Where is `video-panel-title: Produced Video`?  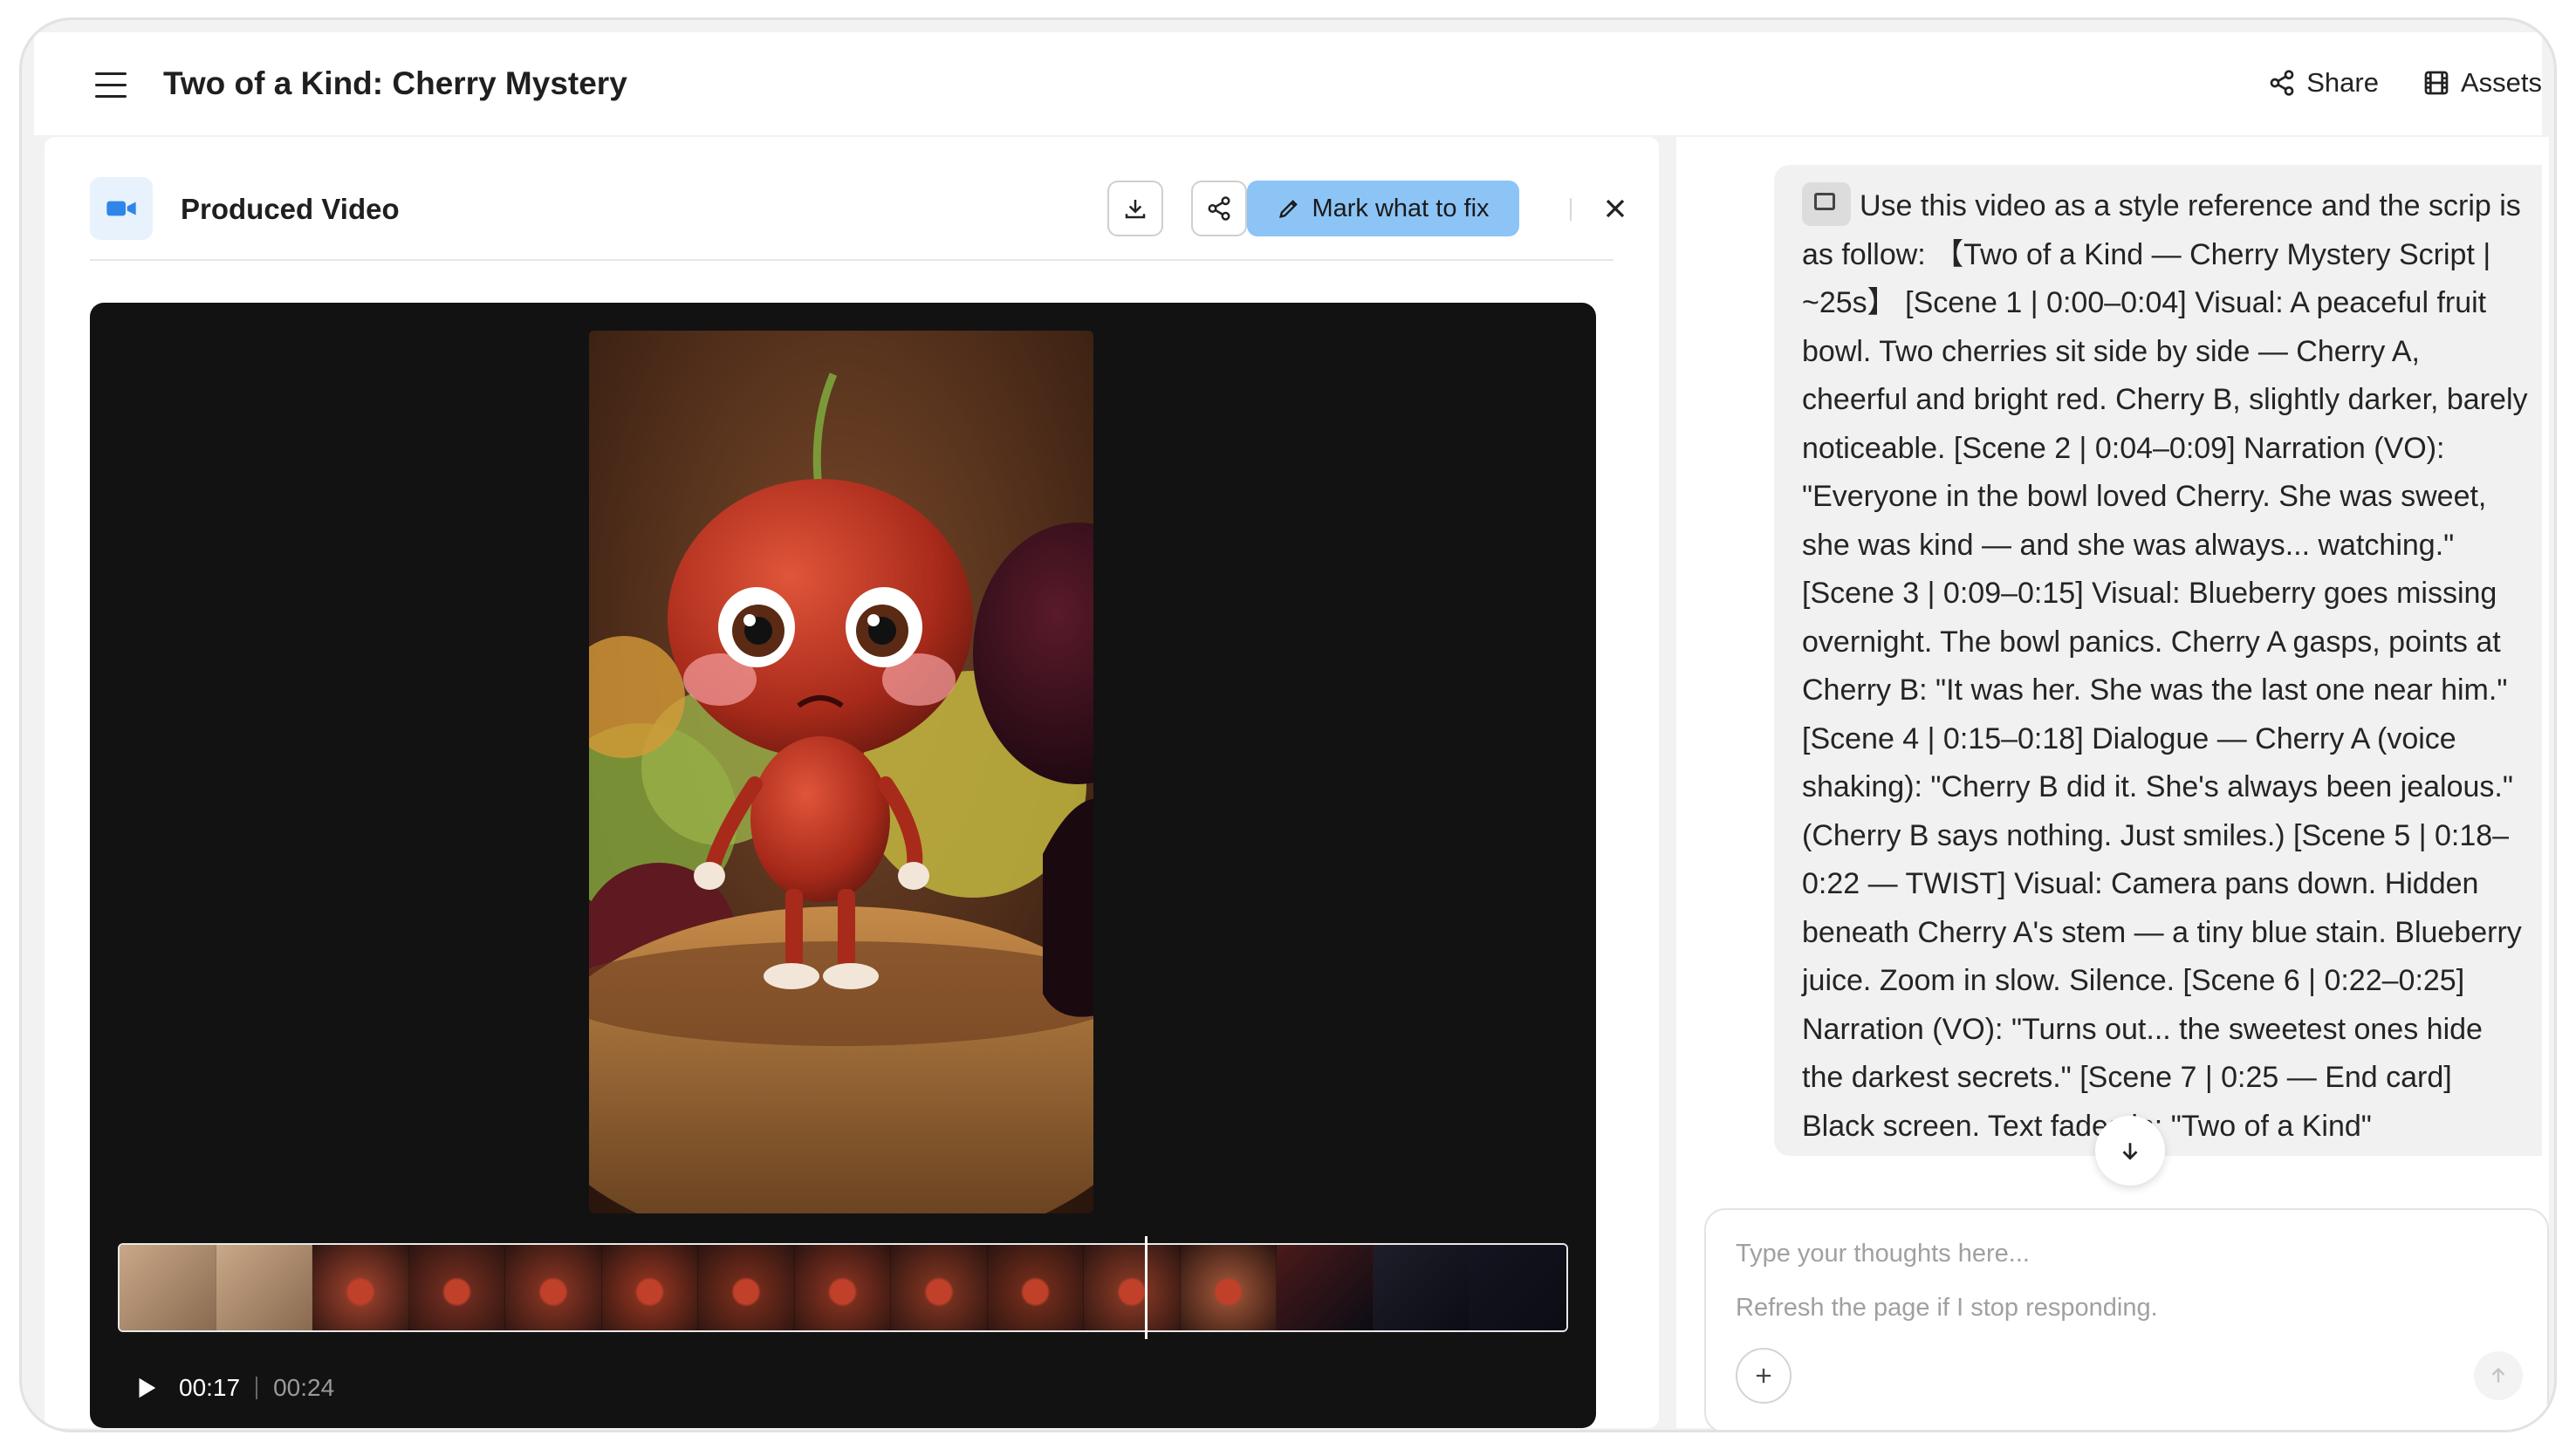
video-panel-title: Produced Video is located at coordinates (290, 209).